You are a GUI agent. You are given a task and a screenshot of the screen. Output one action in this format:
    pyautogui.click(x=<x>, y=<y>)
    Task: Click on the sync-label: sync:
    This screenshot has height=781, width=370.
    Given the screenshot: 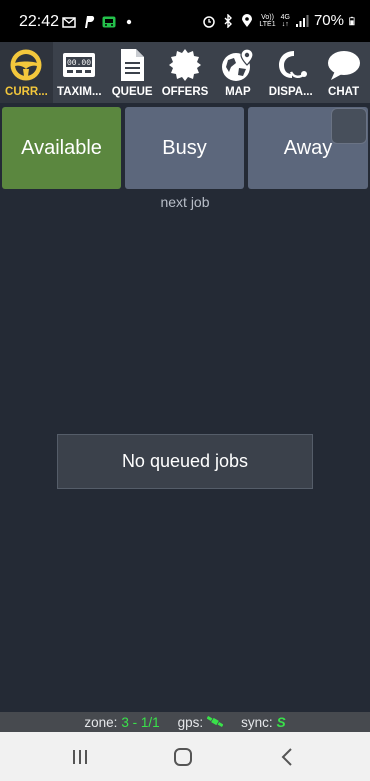 What is the action you would take?
    pyautogui.click(x=257, y=722)
    